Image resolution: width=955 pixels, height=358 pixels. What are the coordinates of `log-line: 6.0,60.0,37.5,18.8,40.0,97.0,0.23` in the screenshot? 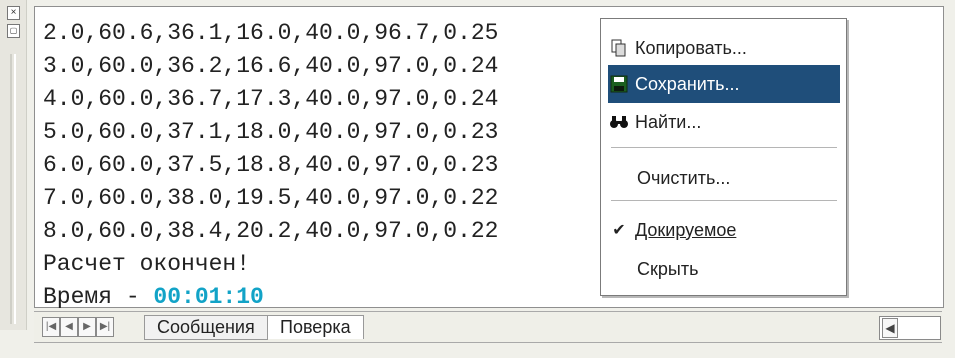 It's located at (271, 165).